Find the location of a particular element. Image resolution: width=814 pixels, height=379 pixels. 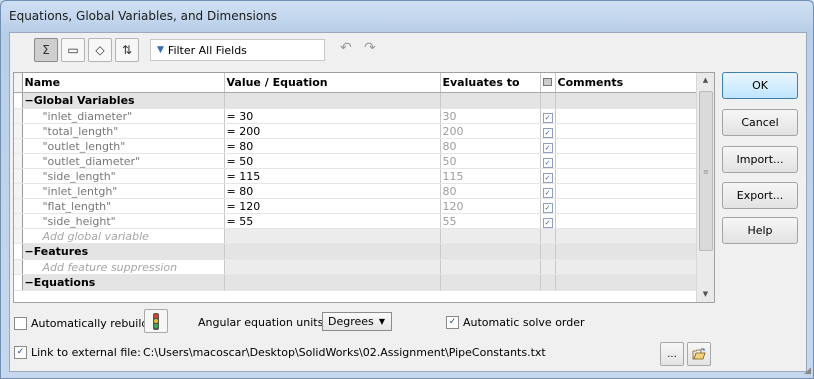

section-features: −Features is located at coordinates (356, 251).